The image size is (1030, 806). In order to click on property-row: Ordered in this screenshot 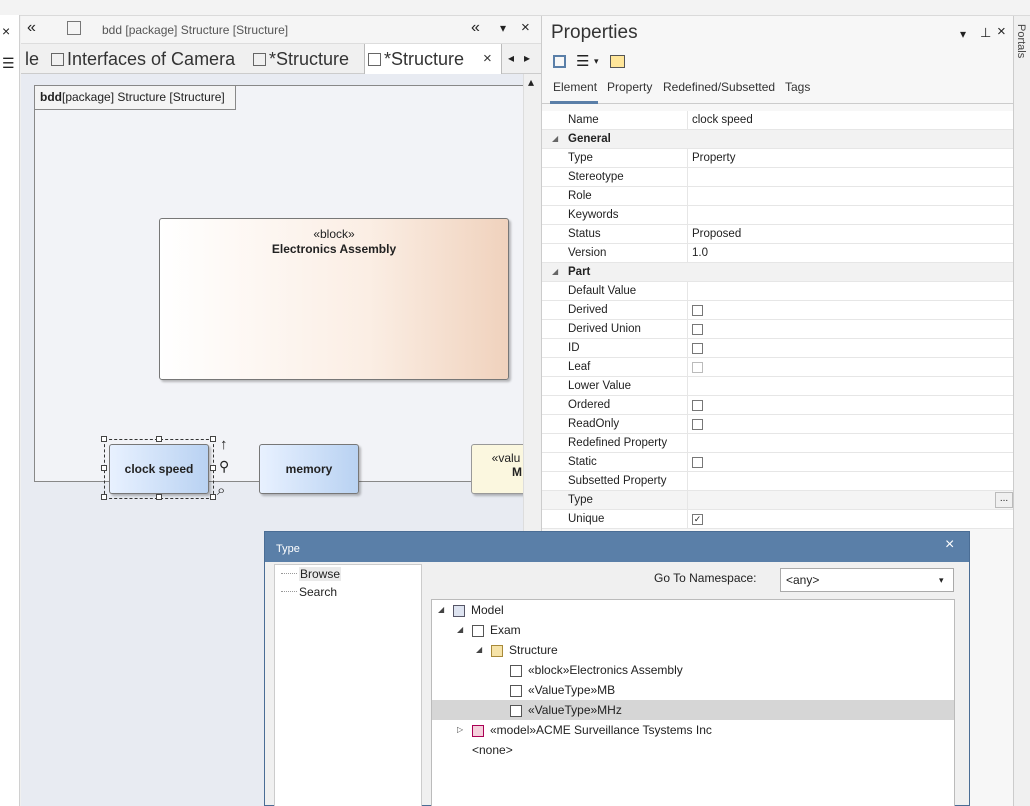, I will do `click(778, 405)`.